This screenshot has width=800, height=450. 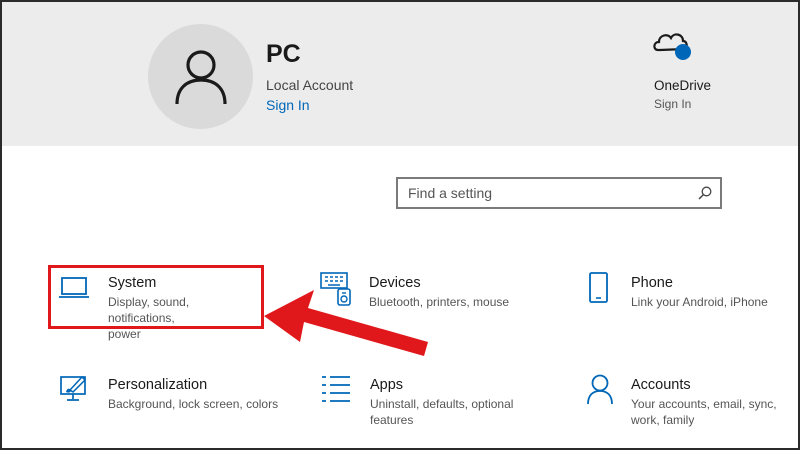 I want to click on tile-title: Phone, so click(x=652, y=283).